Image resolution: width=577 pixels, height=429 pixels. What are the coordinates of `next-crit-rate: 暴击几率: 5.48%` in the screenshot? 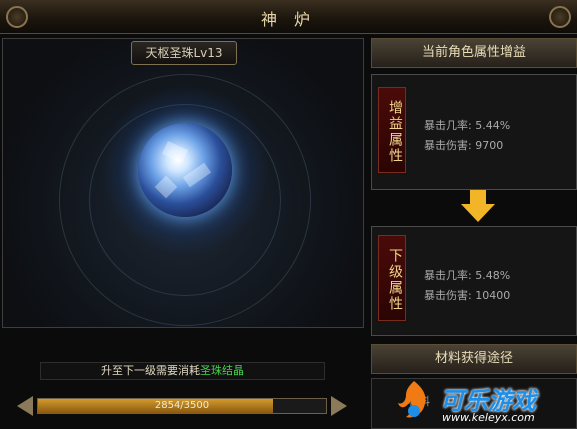 It's located at (467, 275).